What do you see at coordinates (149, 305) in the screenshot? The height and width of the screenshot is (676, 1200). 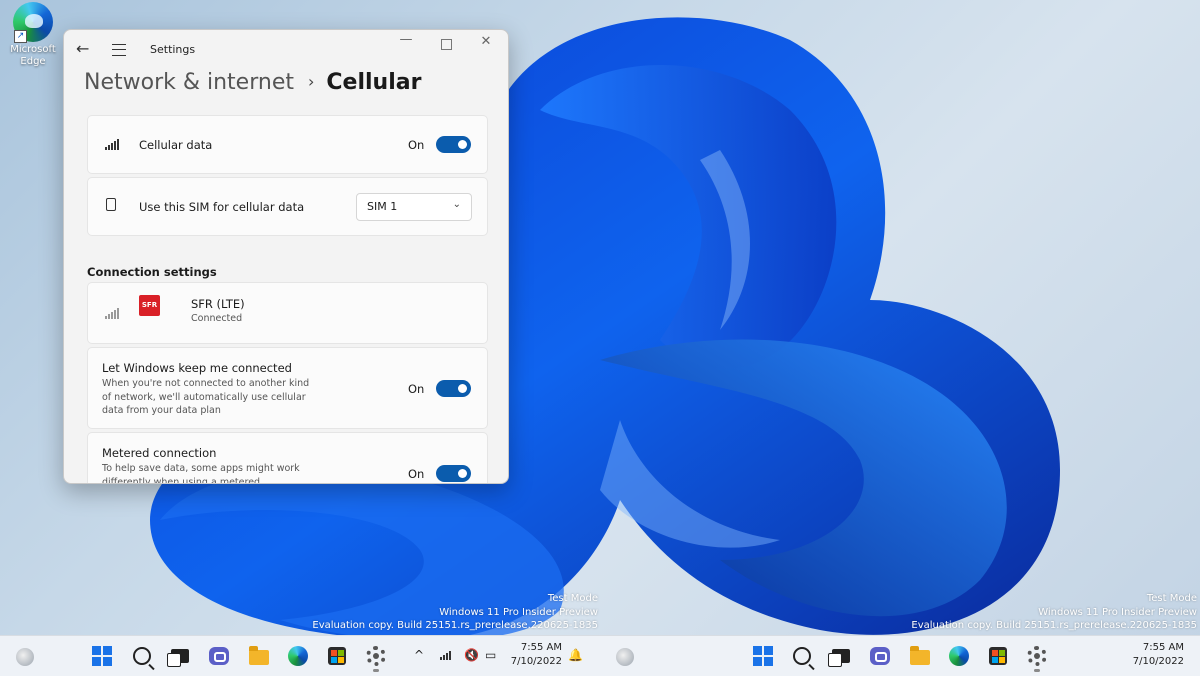 I see `sfr-logo-icon: SFR` at bounding box center [149, 305].